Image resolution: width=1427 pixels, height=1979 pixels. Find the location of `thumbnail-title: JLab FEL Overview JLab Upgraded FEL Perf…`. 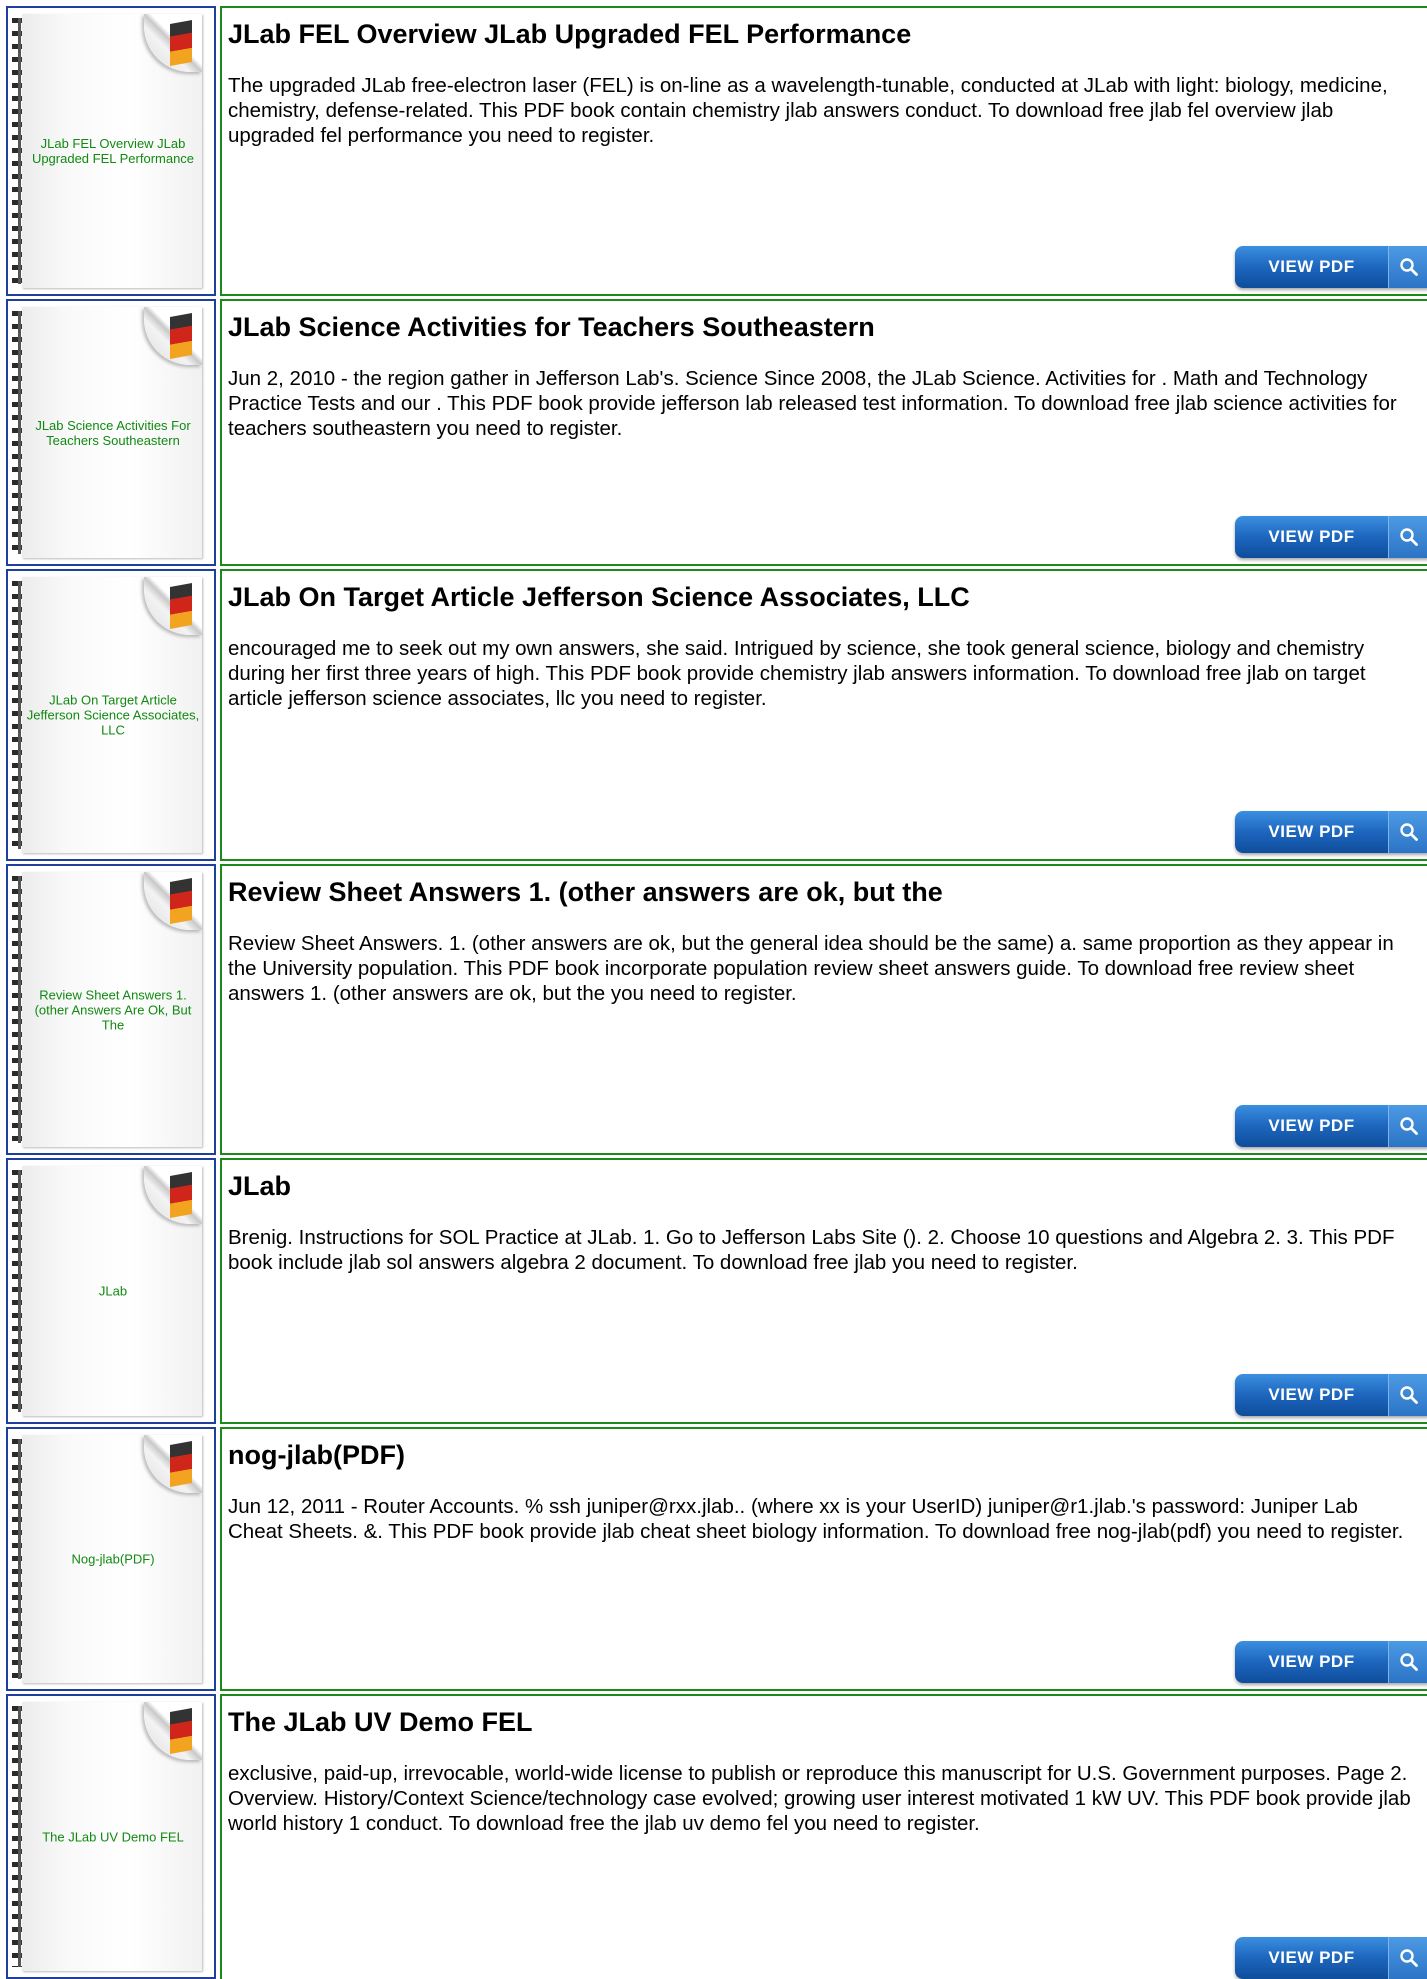

thumbnail-title: JLab FEL Overview JLab Upgraded FEL Perf… is located at coordinates (113, 151).